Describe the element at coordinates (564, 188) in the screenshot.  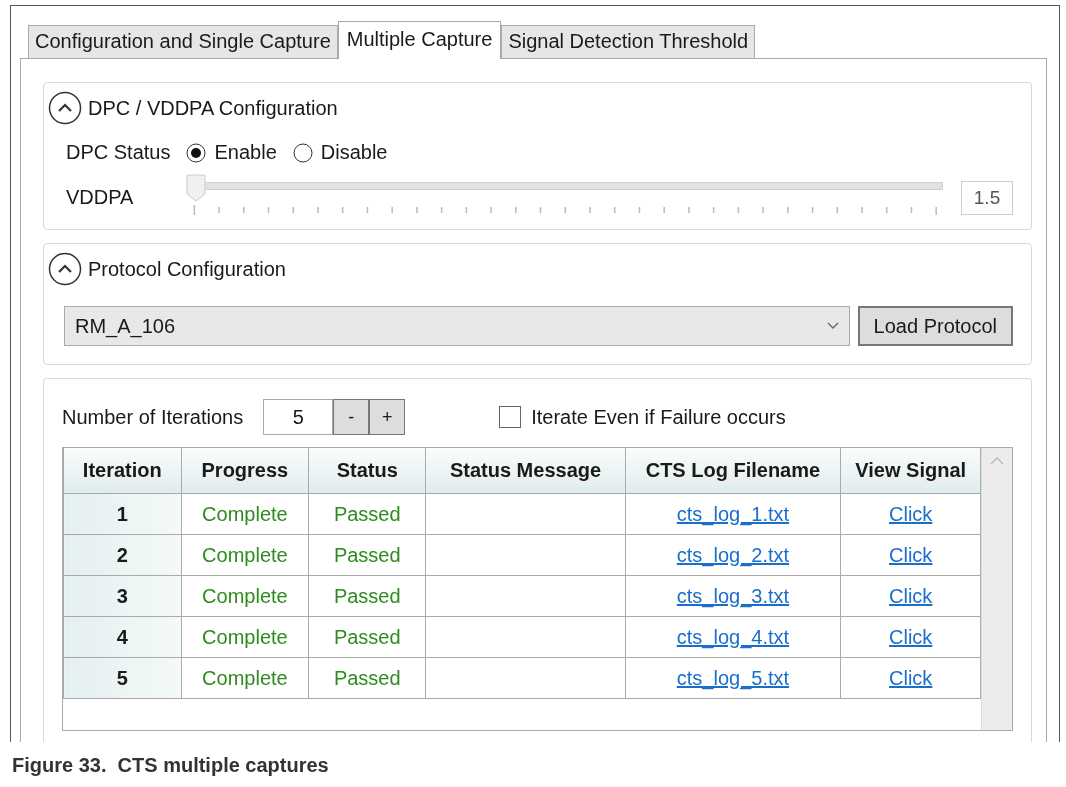
I see `slider` at that location.